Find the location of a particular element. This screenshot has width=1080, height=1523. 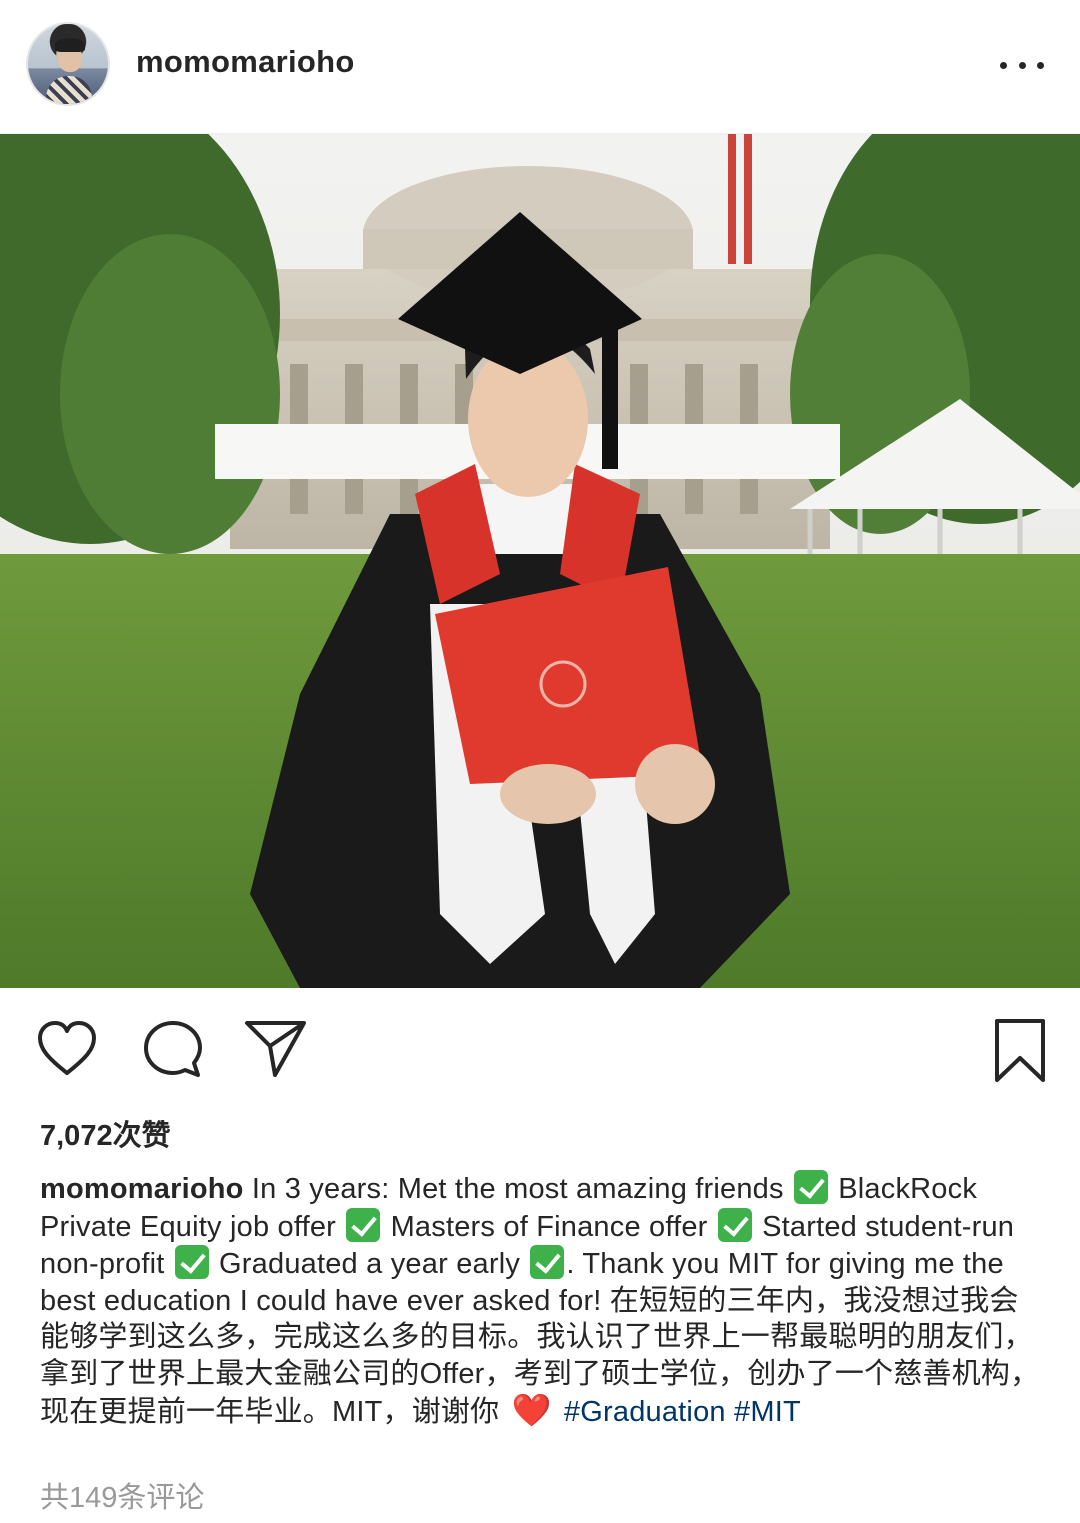

heart-emoji-icon: ❤️ is located at coordinates (531, 1410).